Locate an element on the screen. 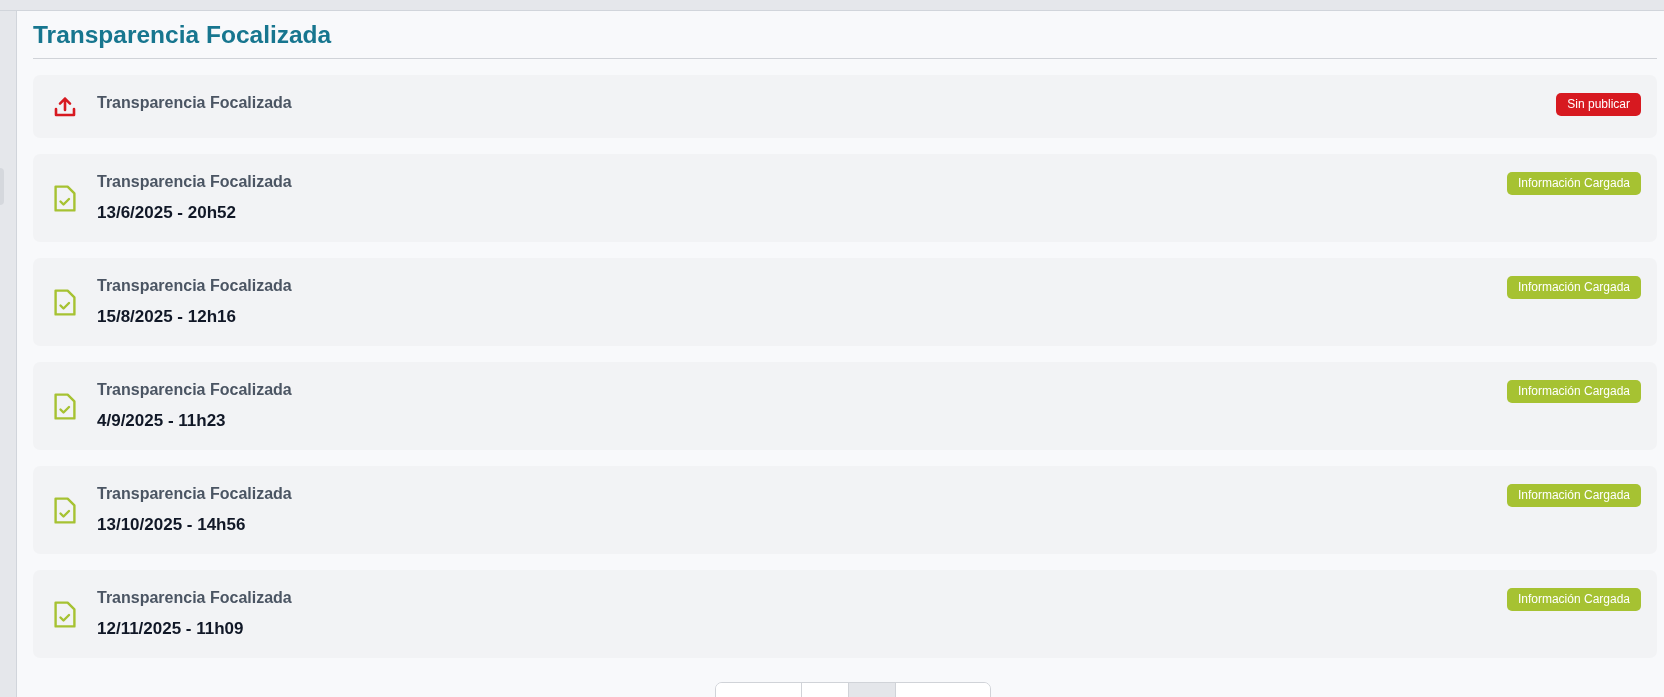  record-date: 13/10/2025 - 14h56 is located at coordinates (171, 525).